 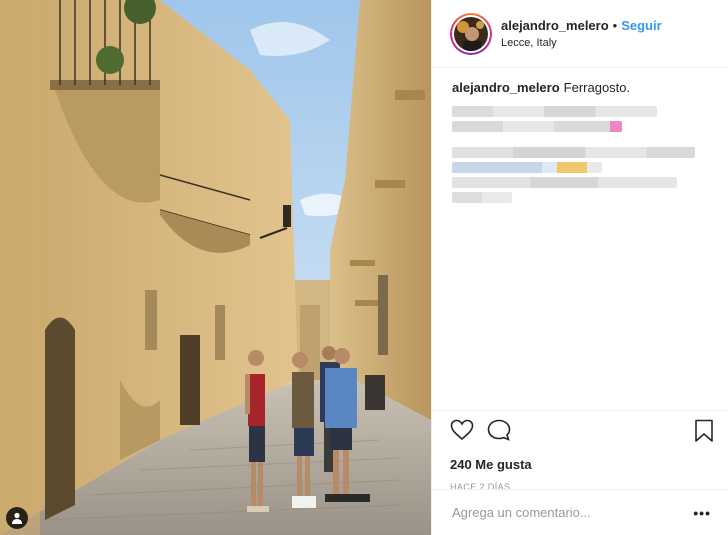 I want to click on comment-button, so click(x=499, y=432).